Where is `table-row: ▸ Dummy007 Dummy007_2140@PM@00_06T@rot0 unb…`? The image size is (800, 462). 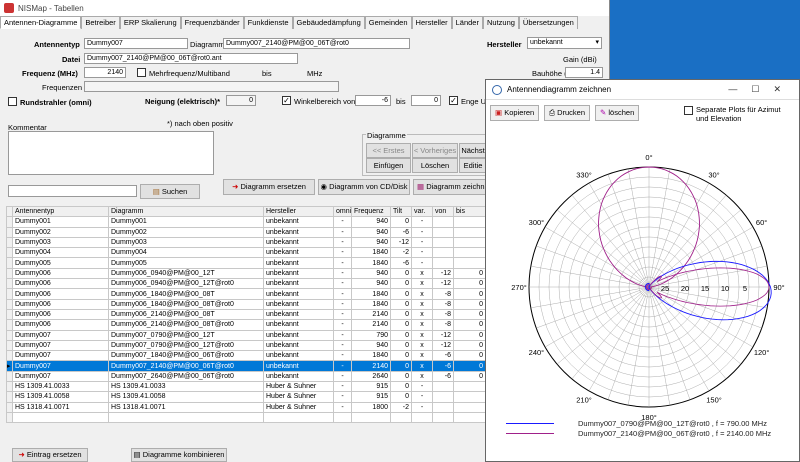 table-row: ▸ Dummy007 Dummy007_2140@PM@00_06T@rot0 unb… is located at coordinates (246, 366).